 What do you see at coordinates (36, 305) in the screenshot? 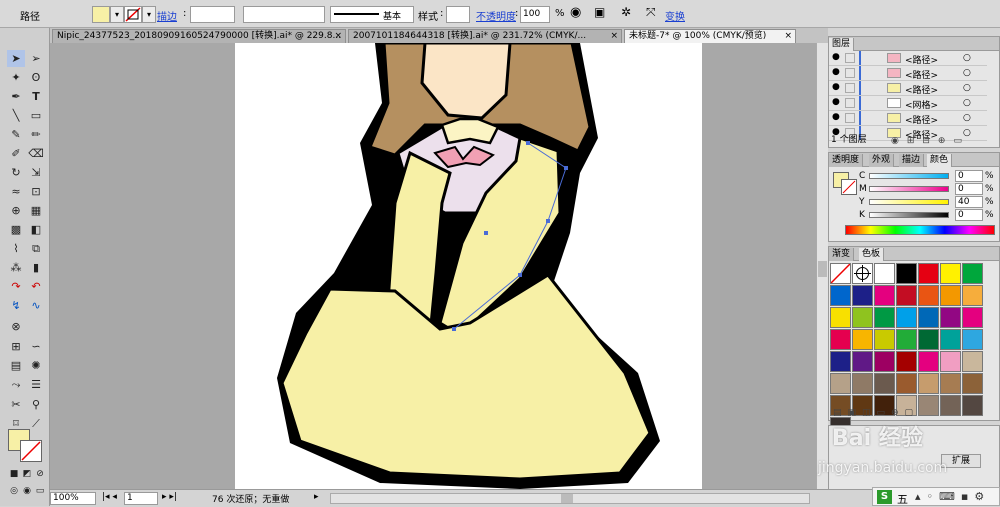
I see `wave-tool-icon: ∿` at bounding box center [36, 305].